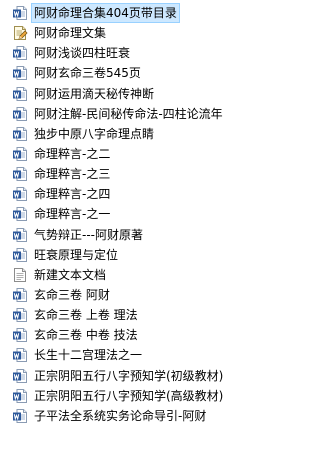  What do you see at coordinates (88, 234) in the screenshot?
I see `file-name-label: 气势辩正---阿财原著` at bounding box center [88, 234].